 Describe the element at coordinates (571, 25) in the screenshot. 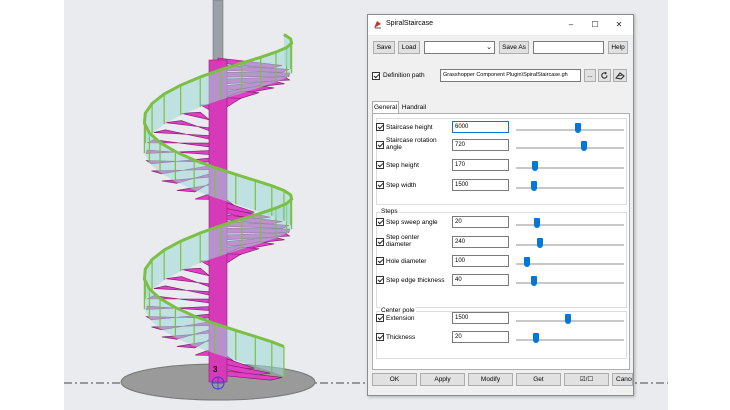

I see `minimize-button: –` at that location.